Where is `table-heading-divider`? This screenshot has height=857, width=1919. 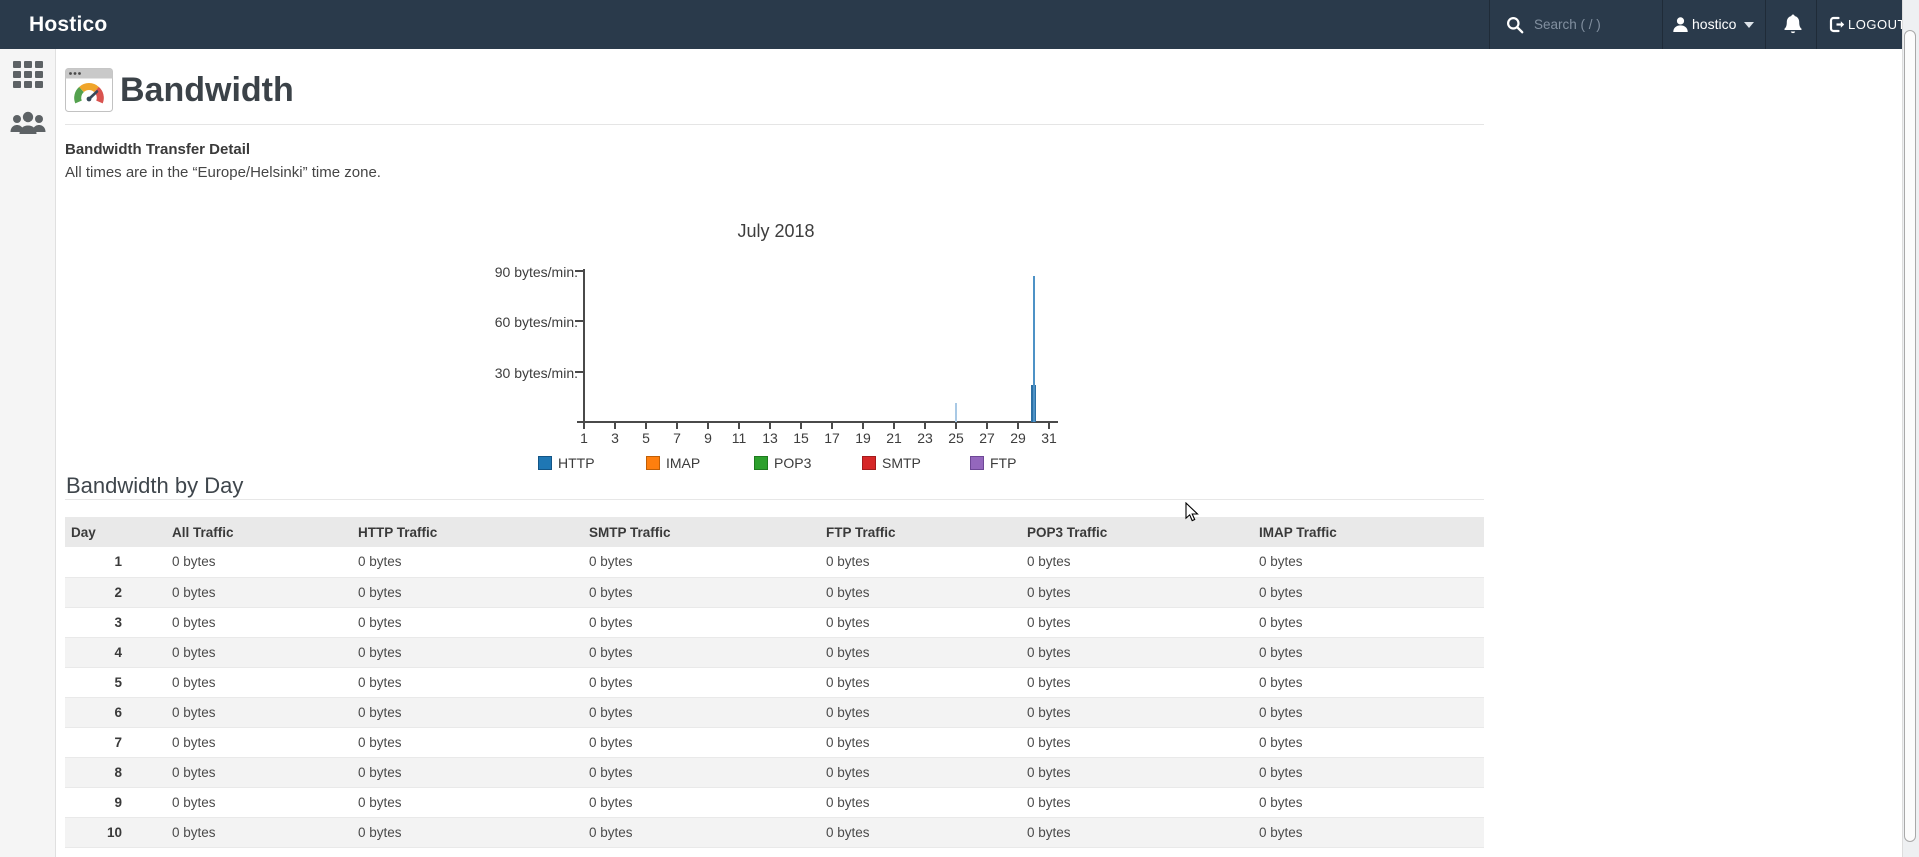 table-heading-divider is located at coordinates (774, 499).